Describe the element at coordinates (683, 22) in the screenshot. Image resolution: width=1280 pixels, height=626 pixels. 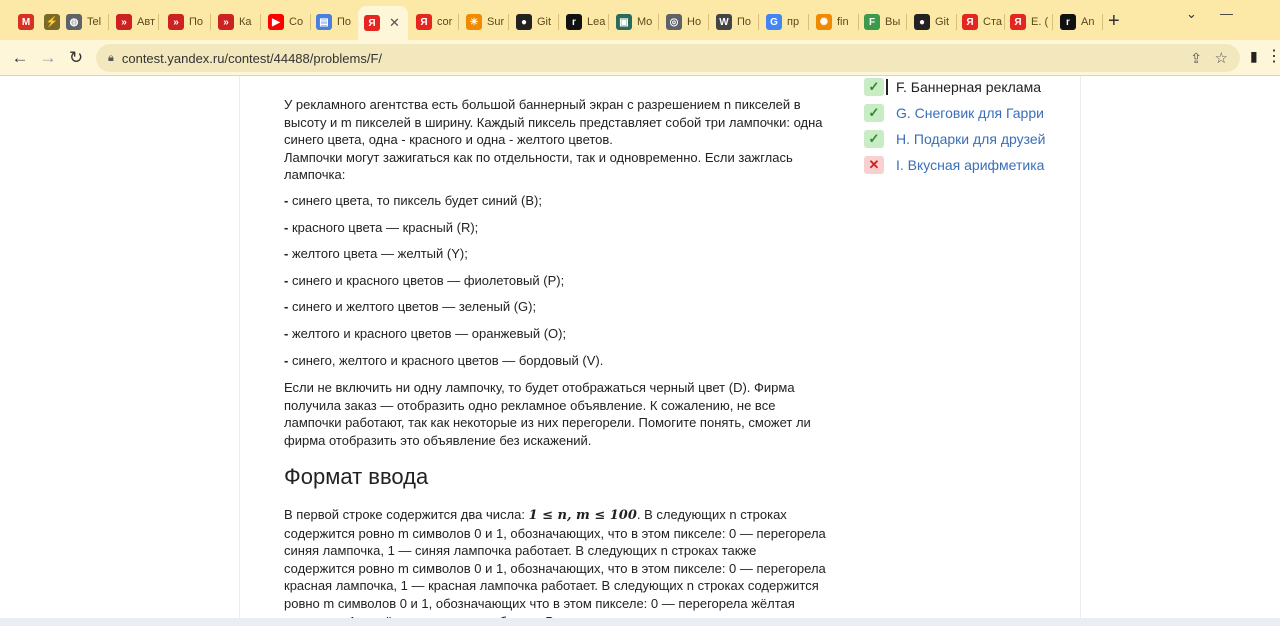
I see `browser-tab: ◎ Ho` at that location.